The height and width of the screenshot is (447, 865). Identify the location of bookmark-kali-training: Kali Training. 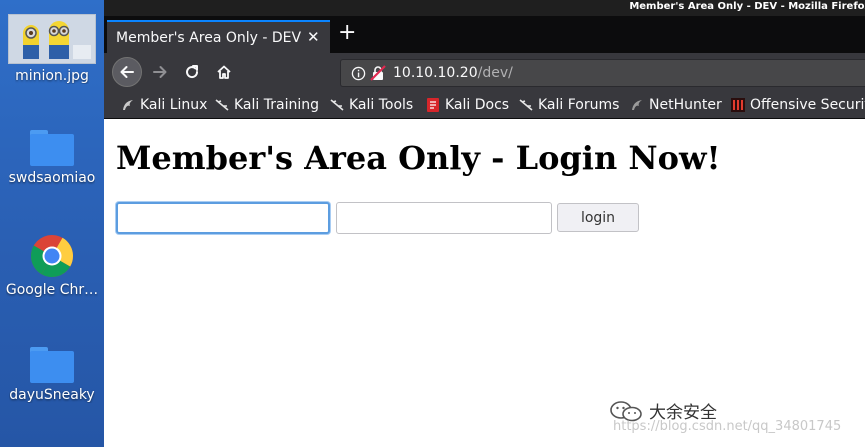
(267, 105).